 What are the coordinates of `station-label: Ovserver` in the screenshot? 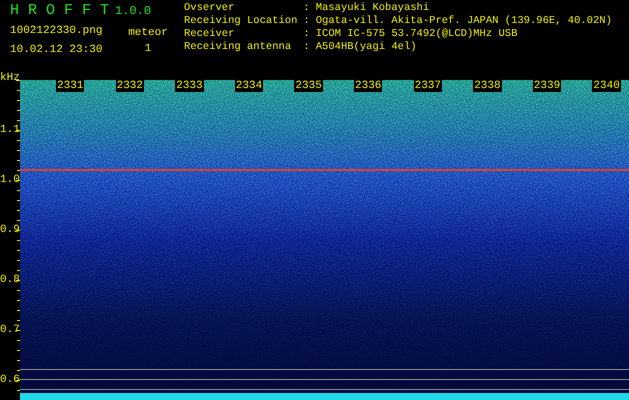 It's located at (210, 8).